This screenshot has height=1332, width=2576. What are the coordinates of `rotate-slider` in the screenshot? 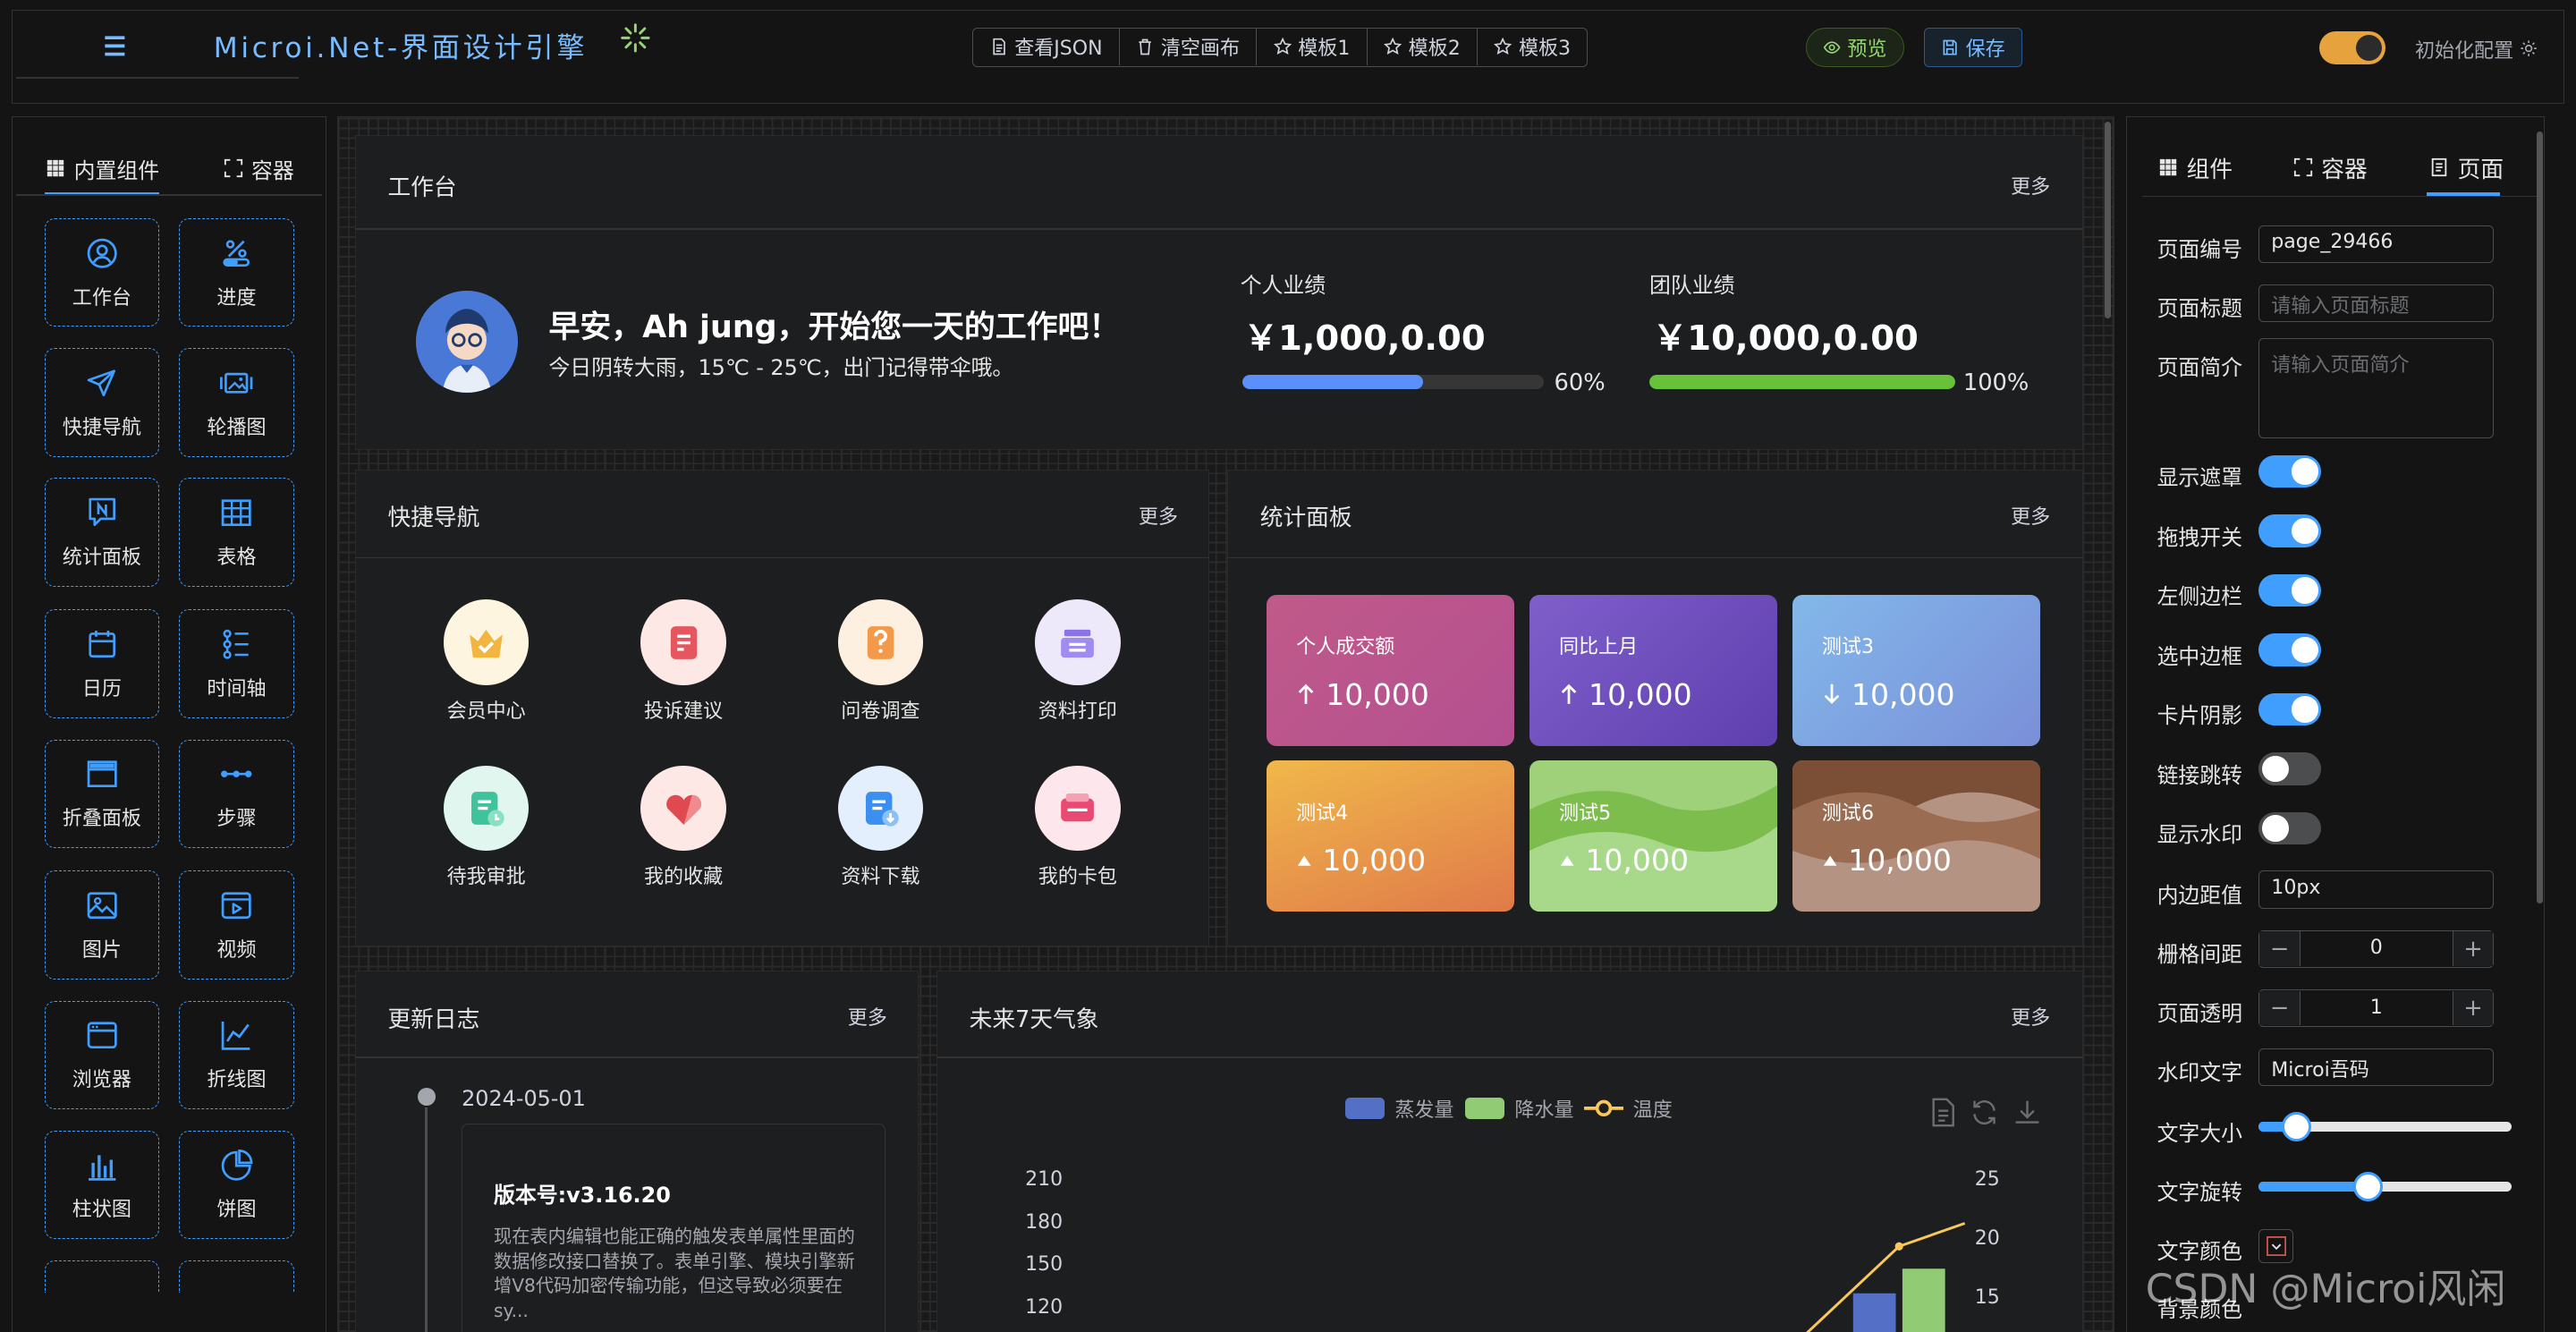 It's located at (2385, 1186).